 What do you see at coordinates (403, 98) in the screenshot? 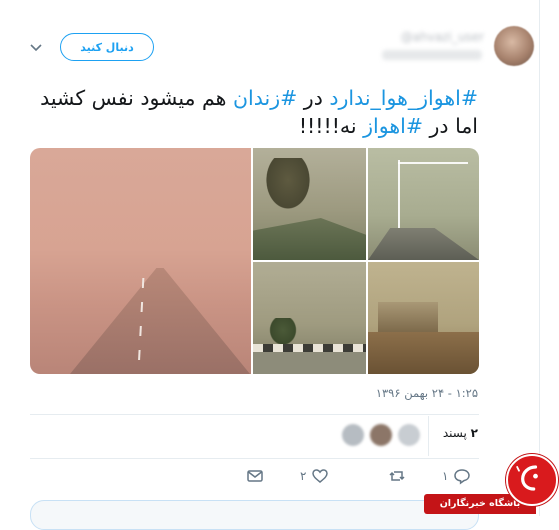
I see `hashtag-link: #اهواز_هوا_ندارد` at bounding box center [403, 98].